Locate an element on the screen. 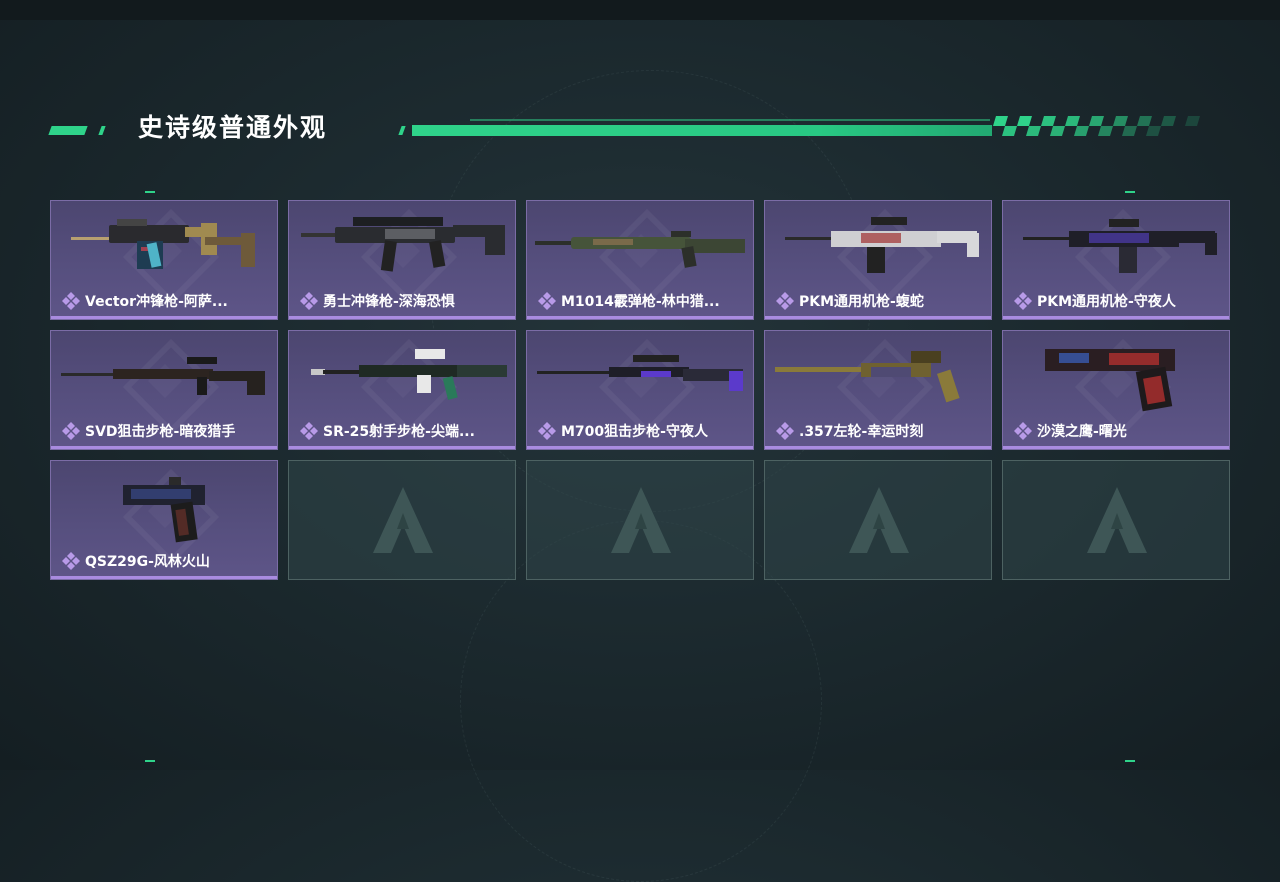 The width and height of the screenshot is (1280, 882). skin-card-m700: M700狙击步枪-守夜人 is located at coordinates (640, 390).